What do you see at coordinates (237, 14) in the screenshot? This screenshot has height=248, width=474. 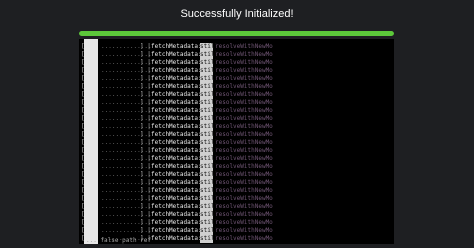 I see `dialog-title: Successfully Initialized!` at bounding box center [237, 14].